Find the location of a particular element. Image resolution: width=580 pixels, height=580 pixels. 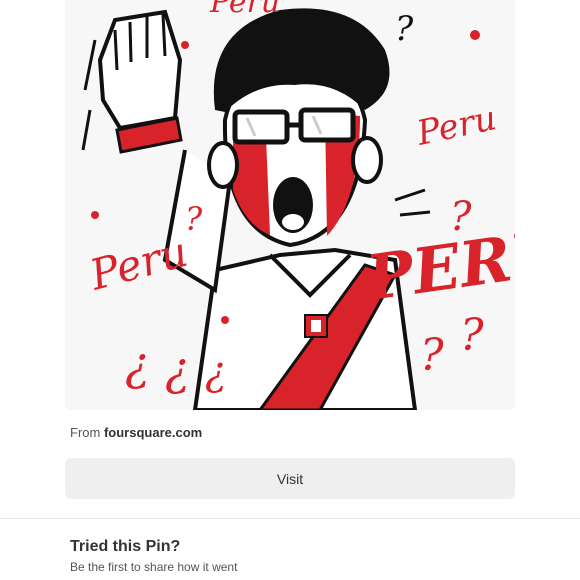

section-divider is located at coordinates (290, 518).